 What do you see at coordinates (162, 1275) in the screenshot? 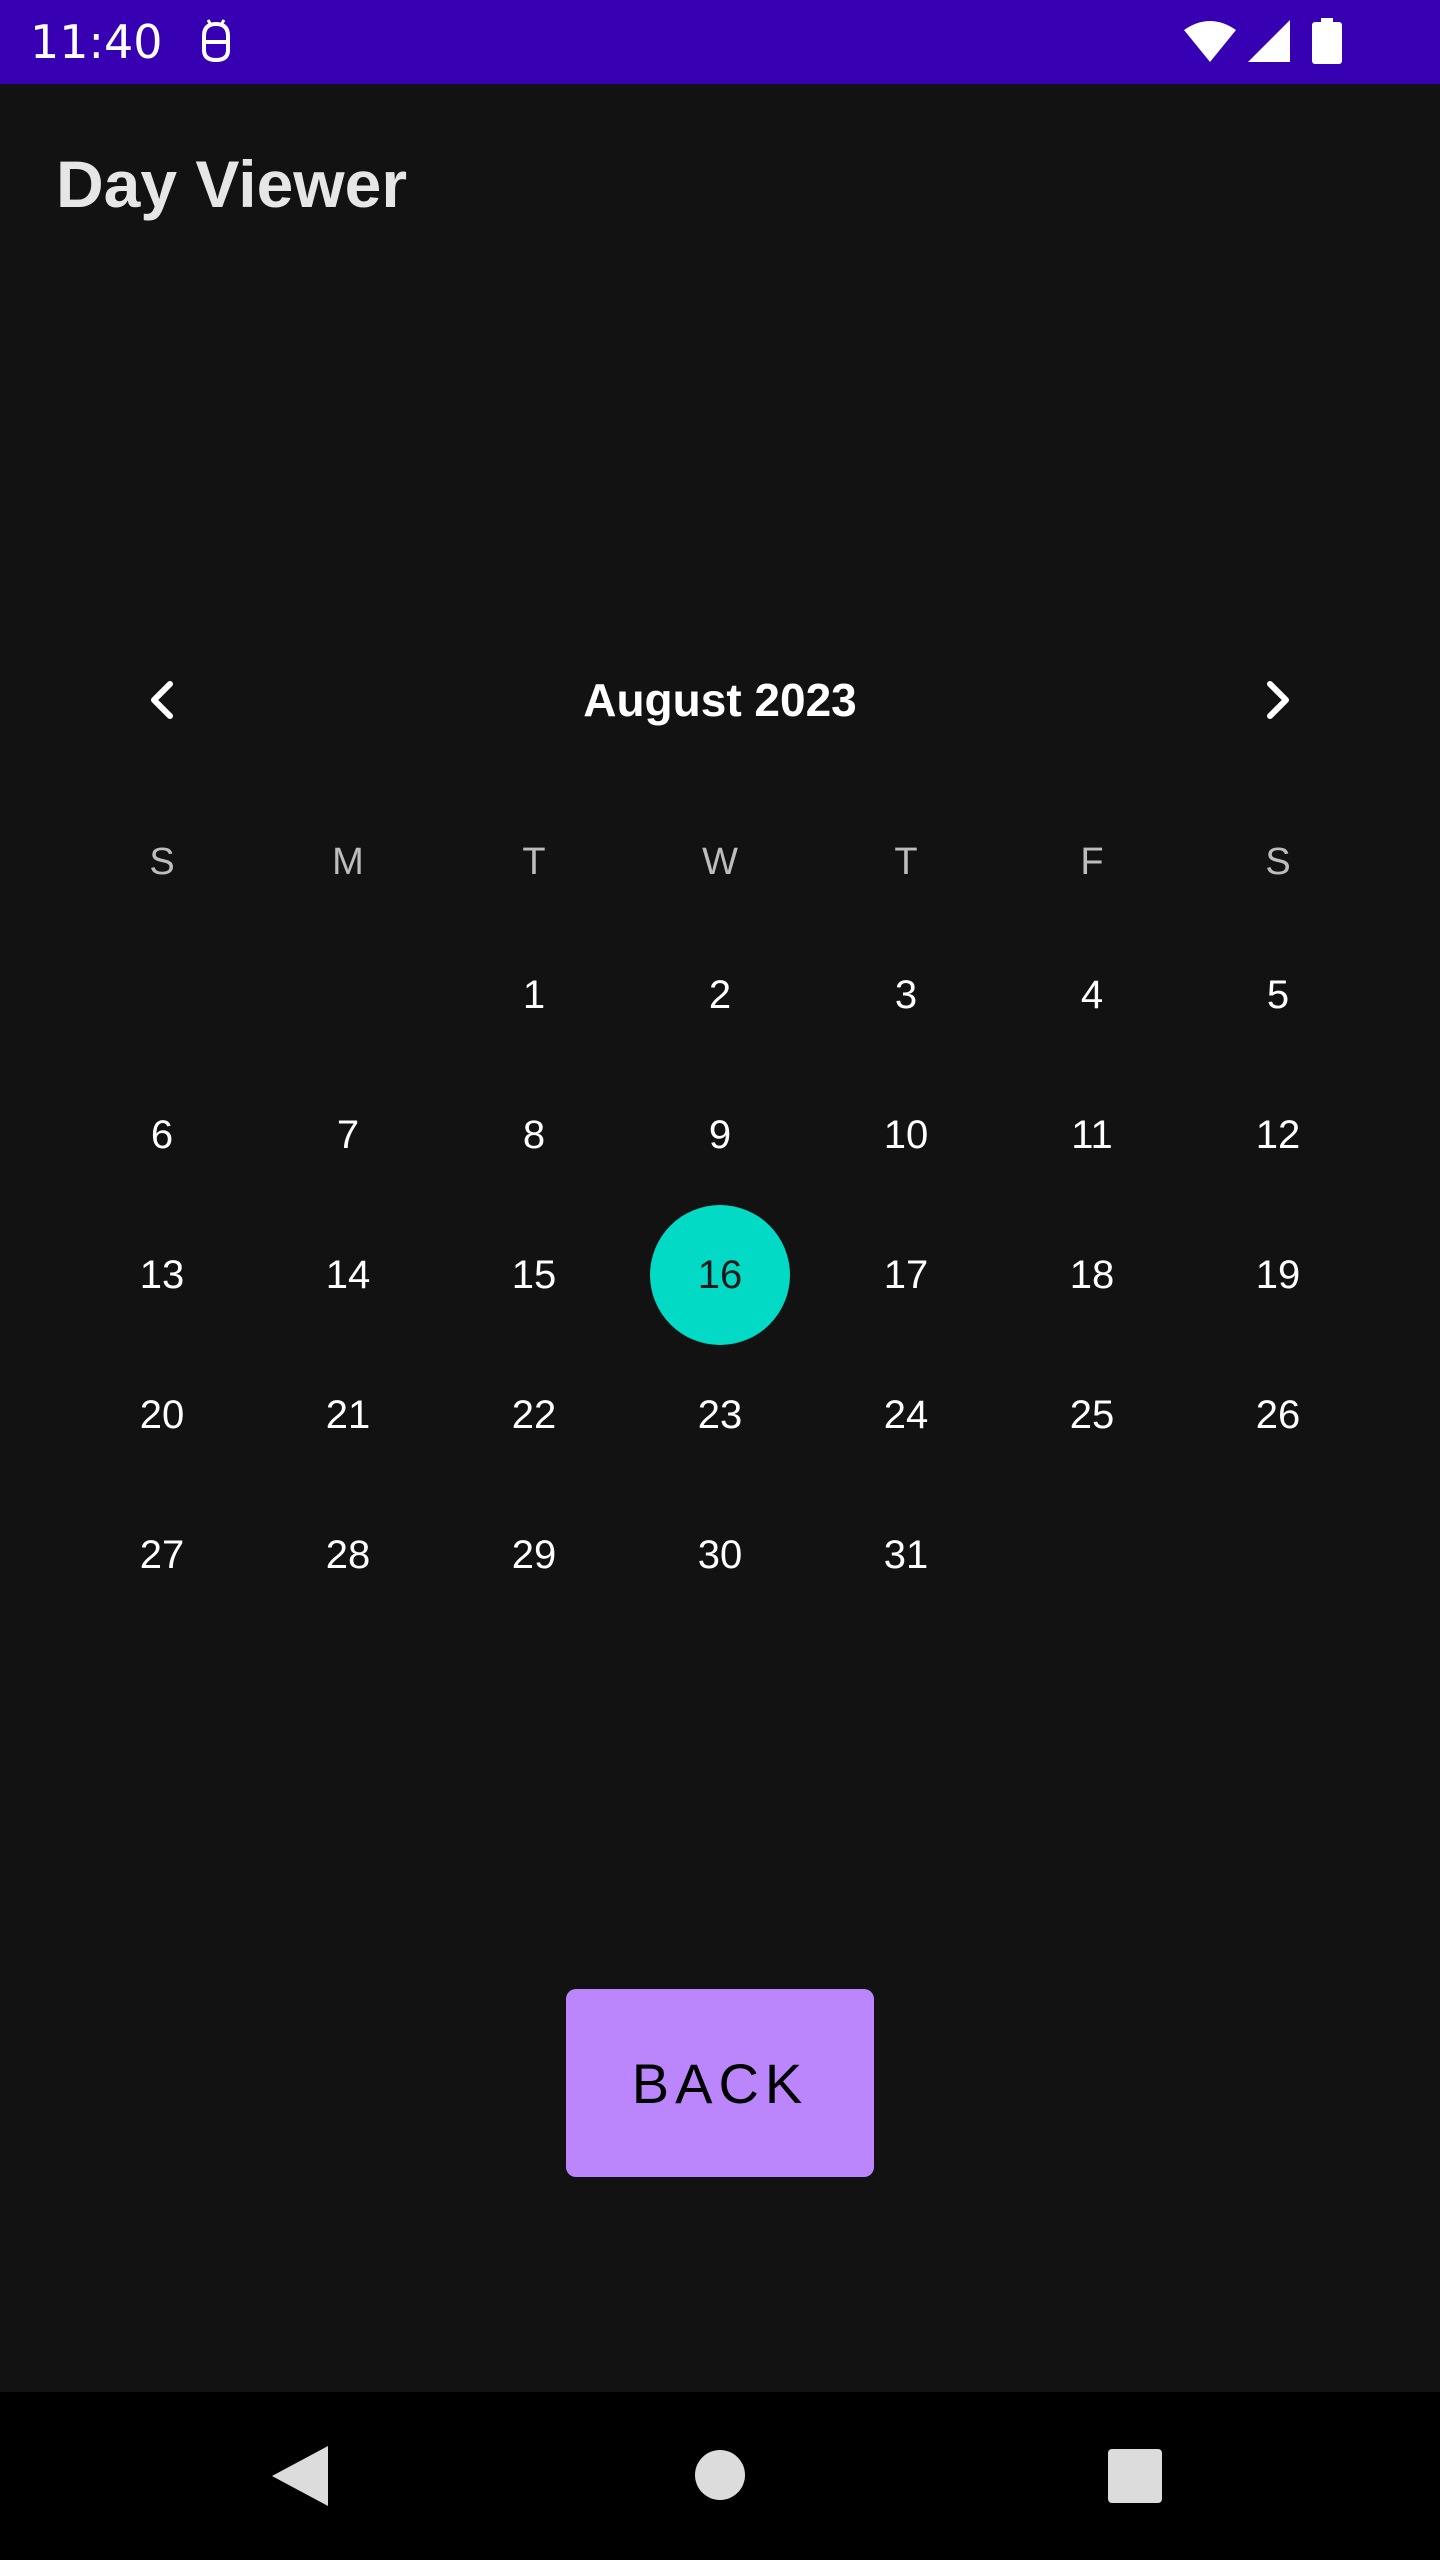
I see `day-cell: 13` at bounding box center [162, 1275].